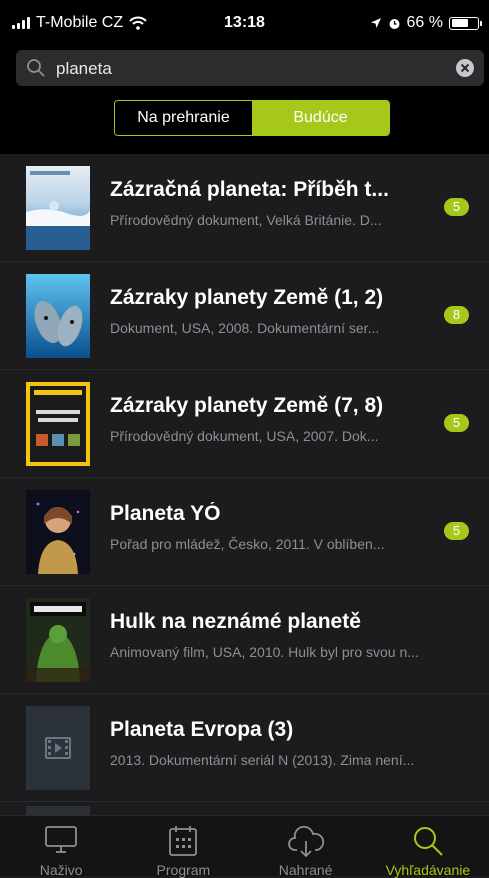  I want to click on battery-icon, so click(465, 23).